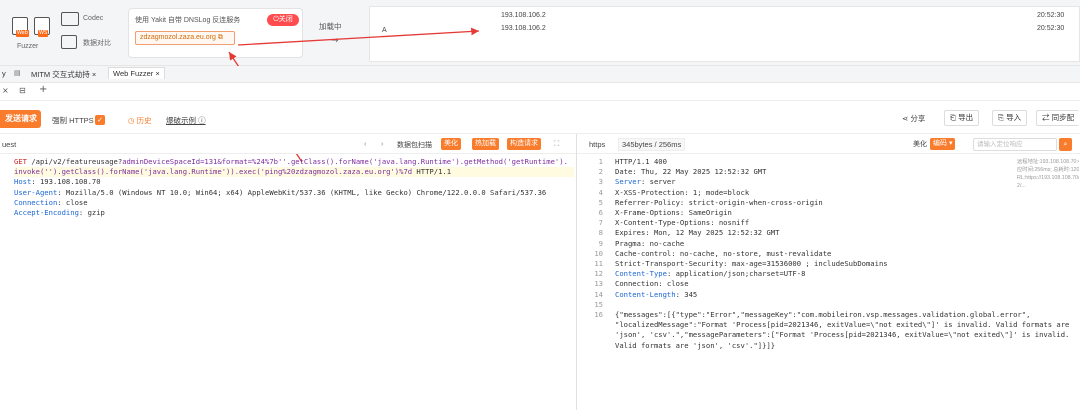 Image resolution: width=1080 pixels, height=410 pixels. Describe the element at coordinates (905, 118) in the screenshot. I see `share-icon: ⋖` at that location.